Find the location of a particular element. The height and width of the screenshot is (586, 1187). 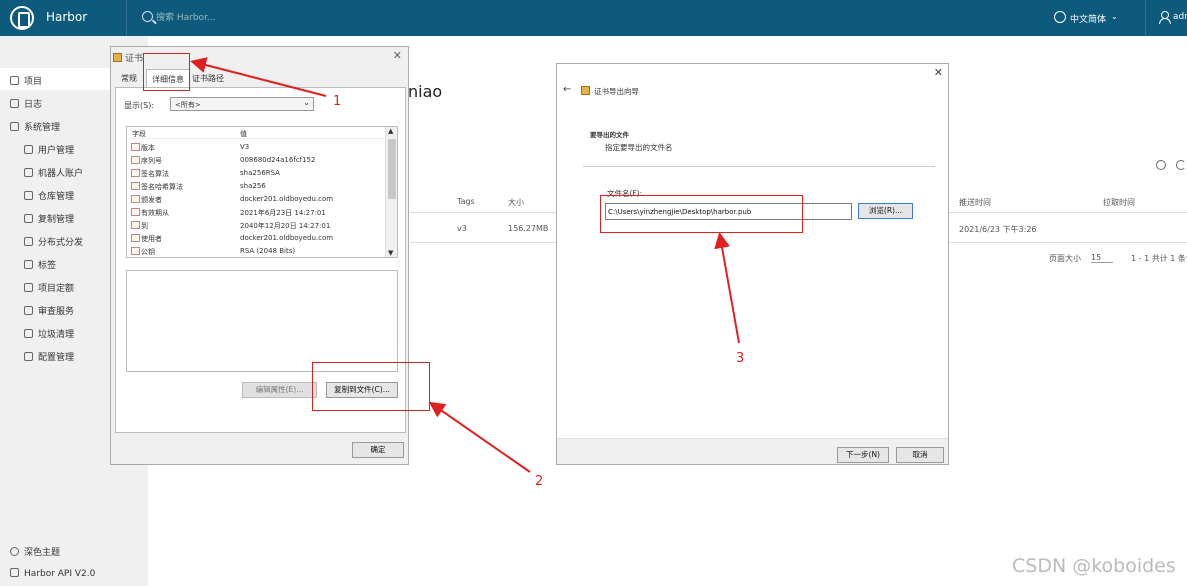

annotation-label-1: 1 is located at coordinates (337, 101).